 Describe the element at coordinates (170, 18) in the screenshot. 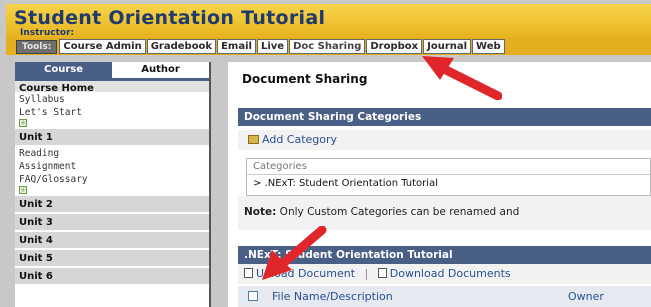

I see `course-title: Student Orientation Tutorial` at that location.